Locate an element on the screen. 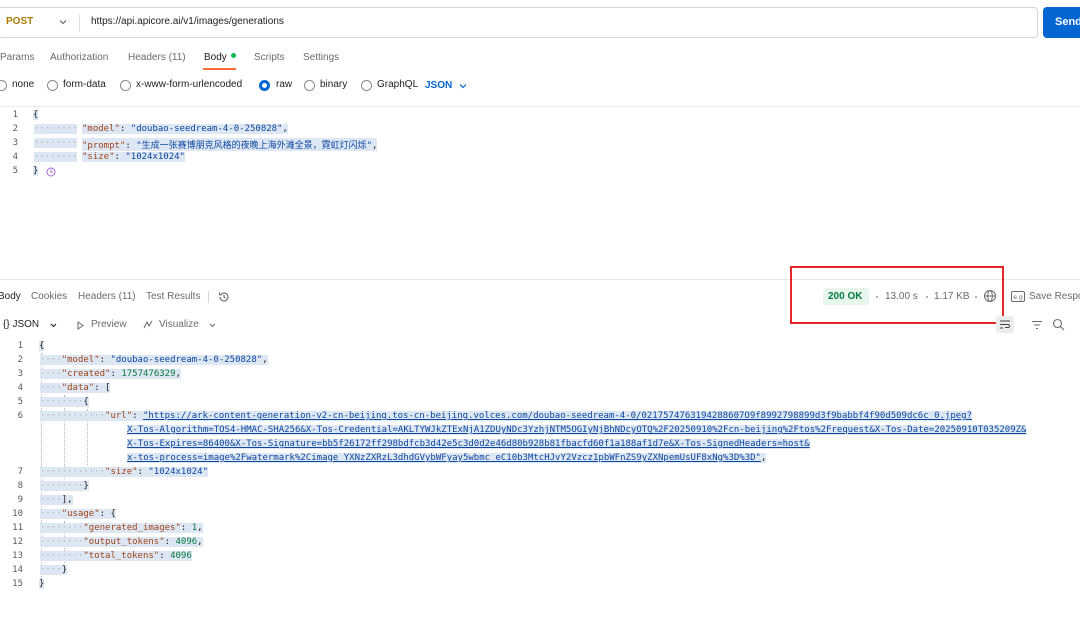  search-icon is located at coordinates (1058, 324).